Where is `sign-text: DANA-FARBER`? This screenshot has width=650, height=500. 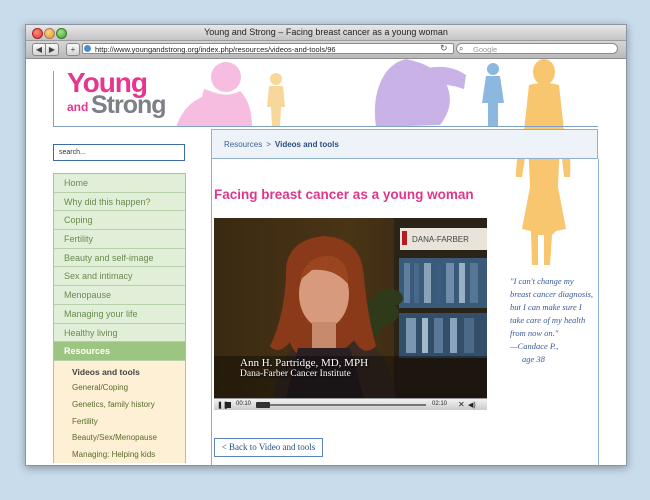 sign-text: DANA-FARBER is located at coordinates (440, 239).